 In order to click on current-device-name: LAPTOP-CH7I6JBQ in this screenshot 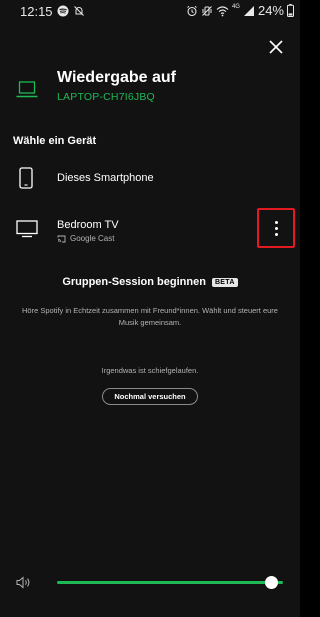, I will do `click(106, 97)`.